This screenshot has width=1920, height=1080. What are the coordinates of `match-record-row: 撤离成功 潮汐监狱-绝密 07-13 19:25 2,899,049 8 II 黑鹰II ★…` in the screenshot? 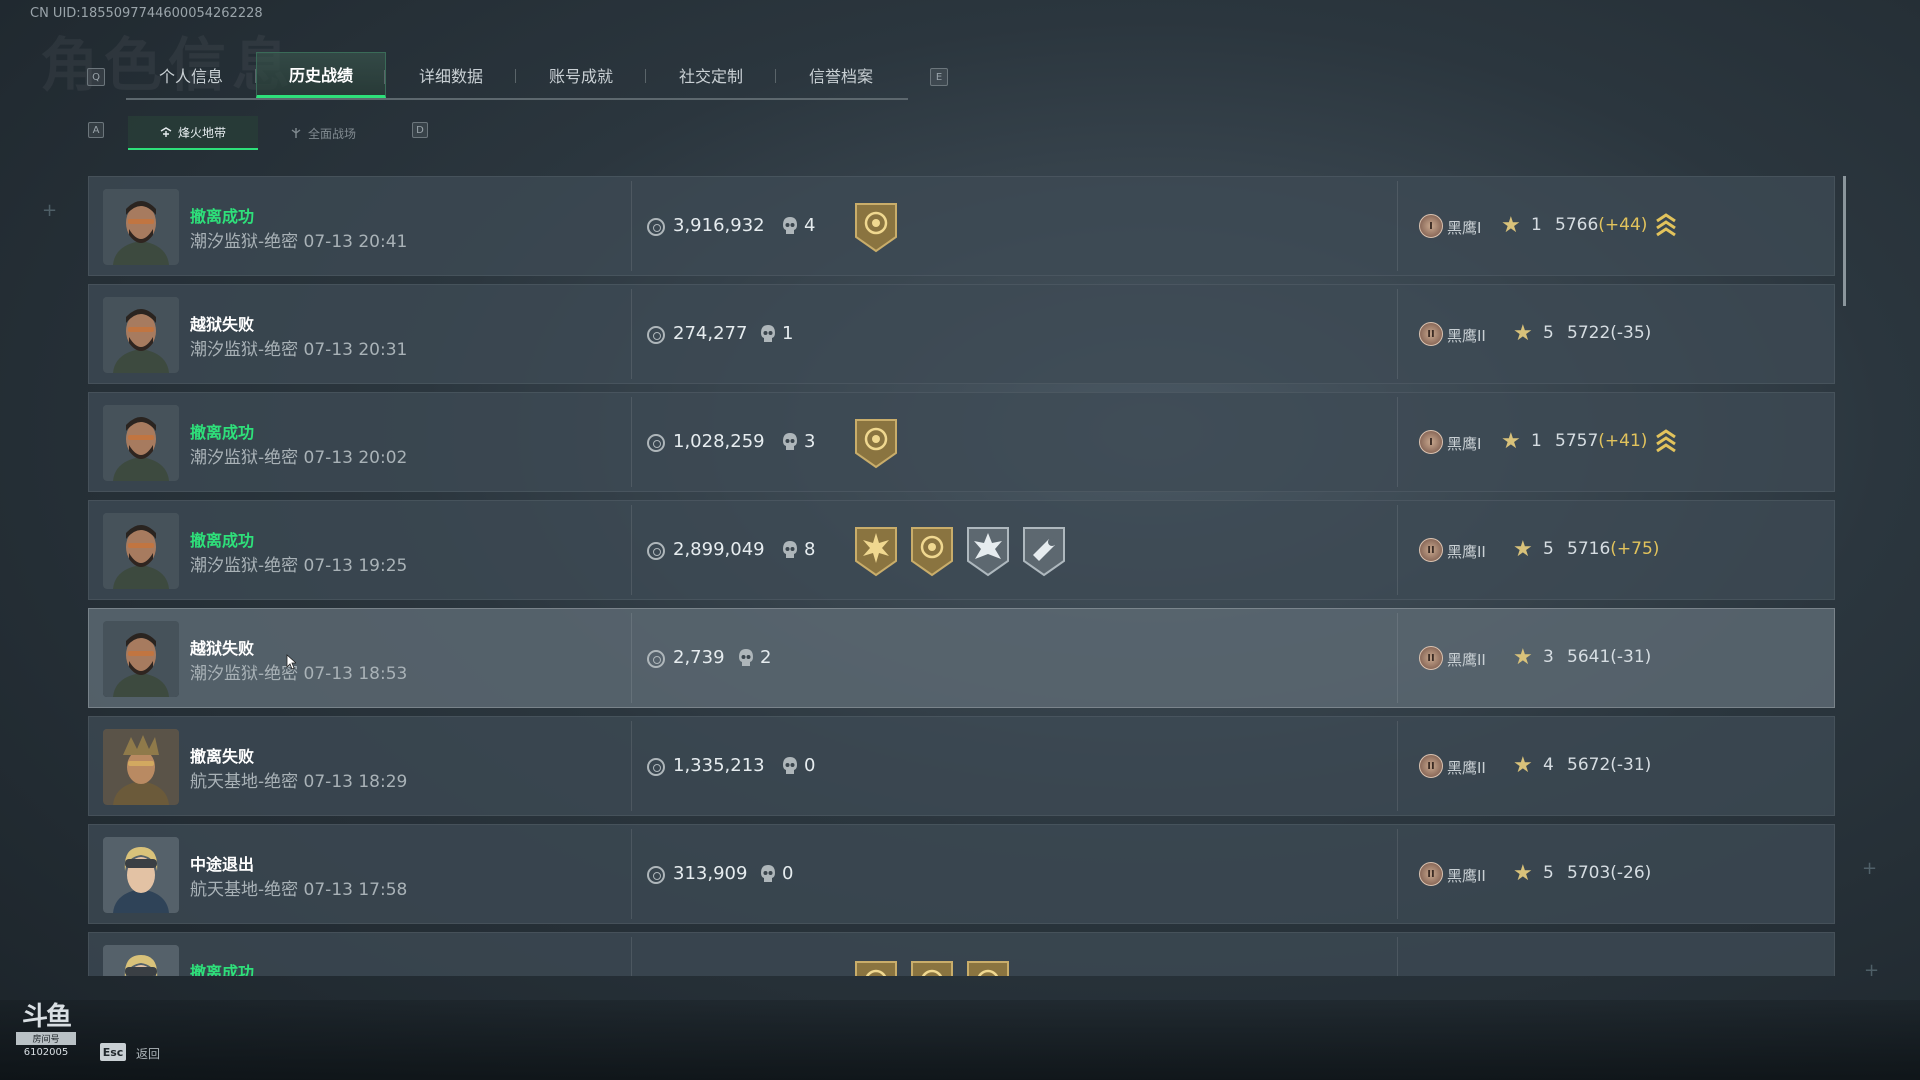 It's located at (961, 550).